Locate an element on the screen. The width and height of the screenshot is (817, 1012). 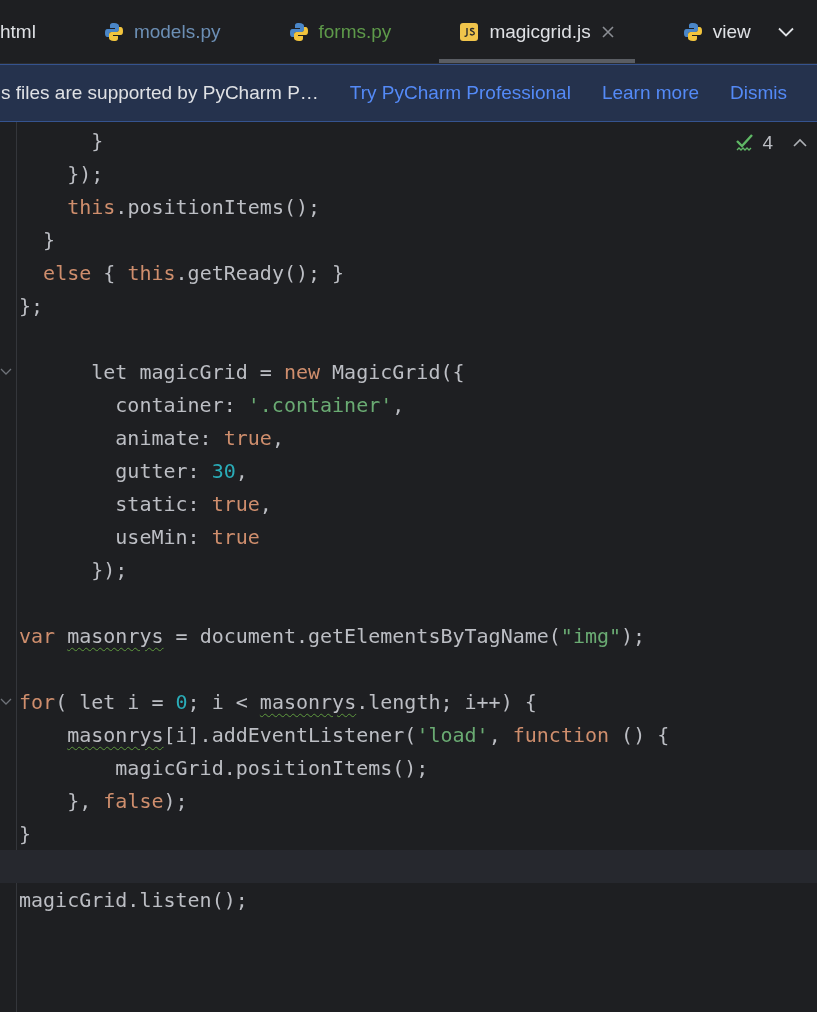
chevron-up-icon is located at coordinates (800, 143).